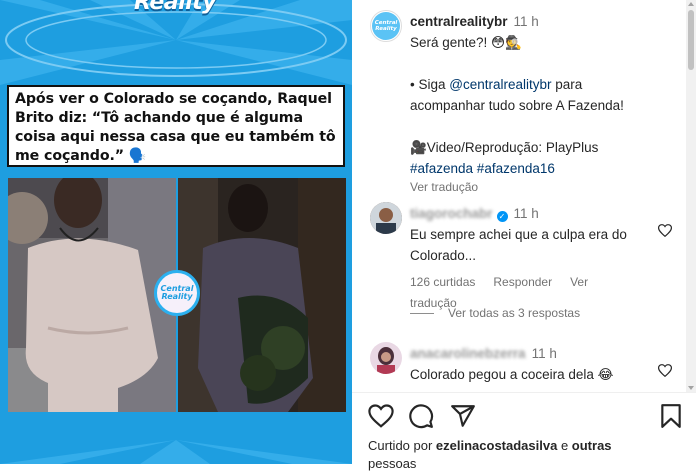 This screenshot has width=696, height=471. What do you see at coordinates (175, 7) in the screenshot?
I see `brand-logo-text: Reality` at bounding box center [175, 7].